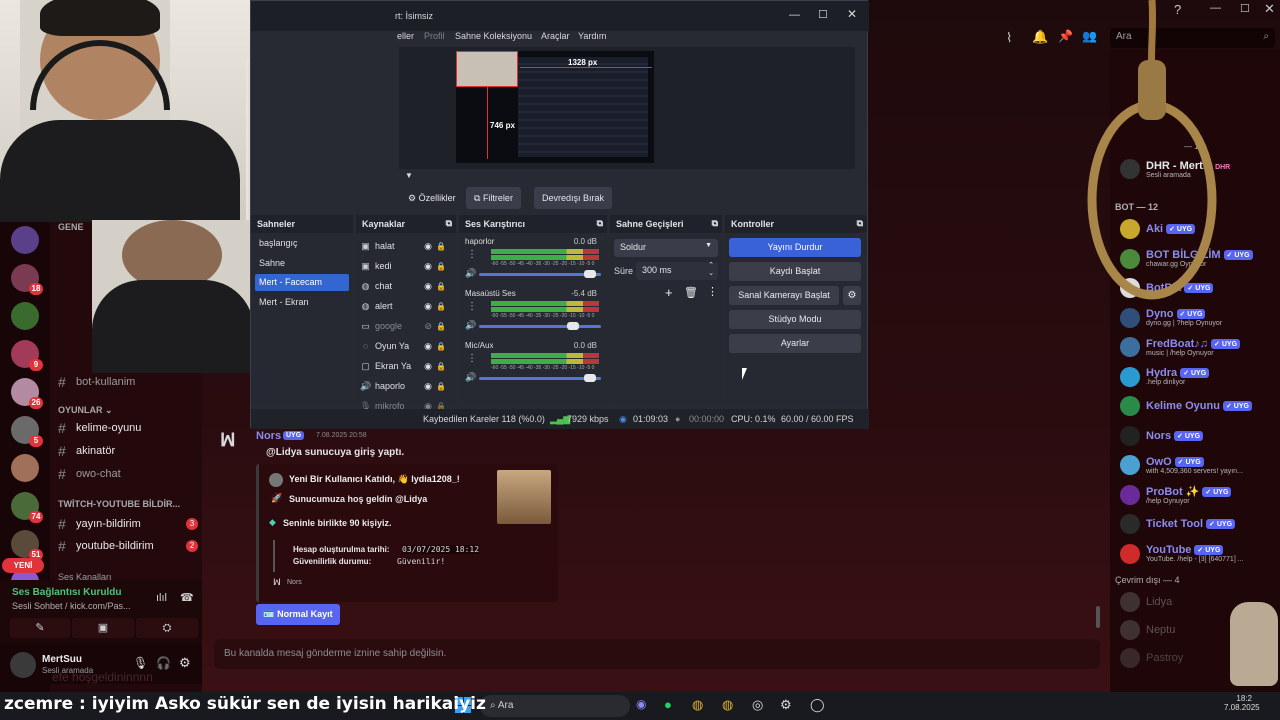 The image size is (1280, 720). Describe the element at coordinates (405, 36) in the screenshot. I see `menu-item: eller` at that location.